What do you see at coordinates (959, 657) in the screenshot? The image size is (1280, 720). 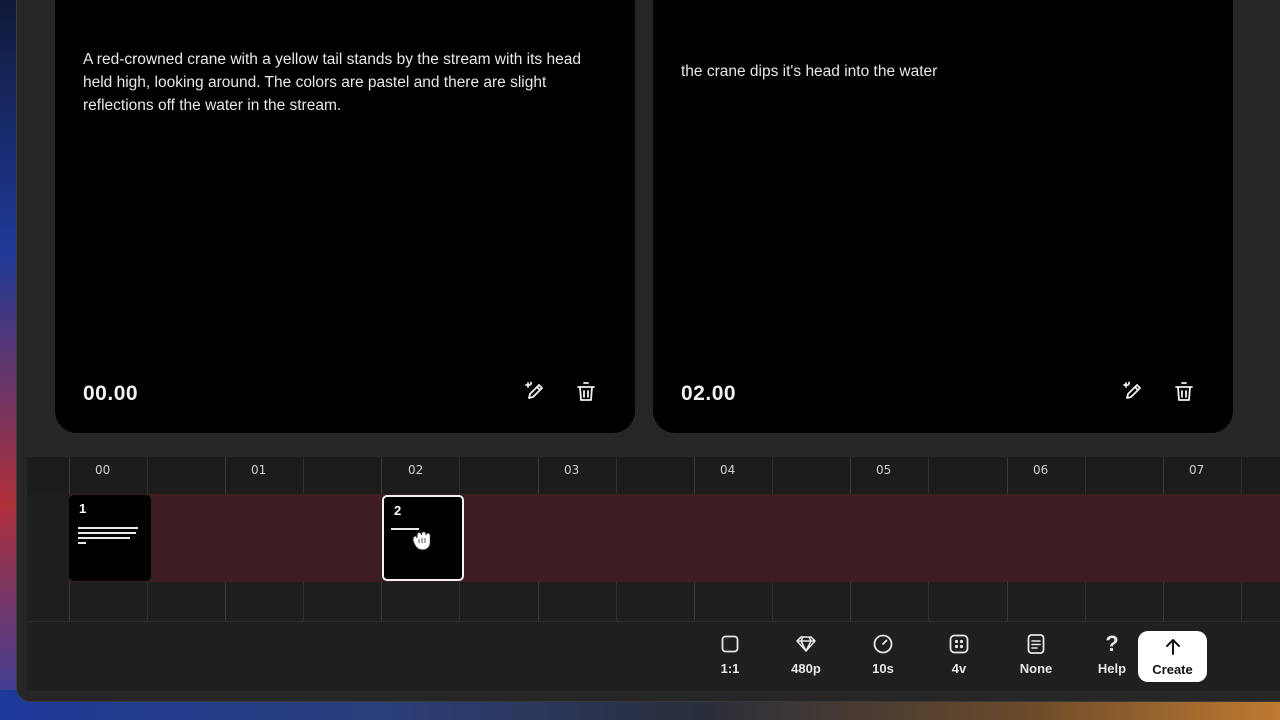 I see `variations-button: 4v` at bounding box center [959, 657].